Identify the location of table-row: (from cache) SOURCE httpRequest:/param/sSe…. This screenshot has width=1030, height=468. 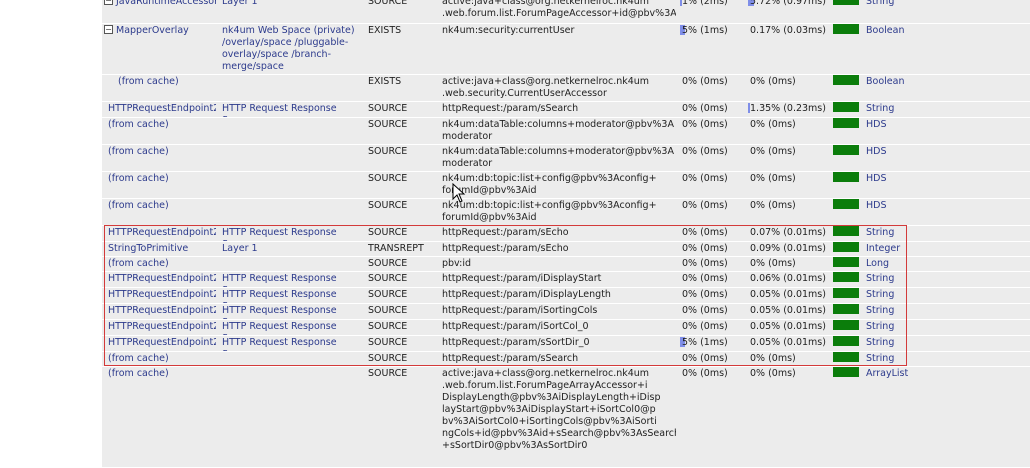
(515, 359).